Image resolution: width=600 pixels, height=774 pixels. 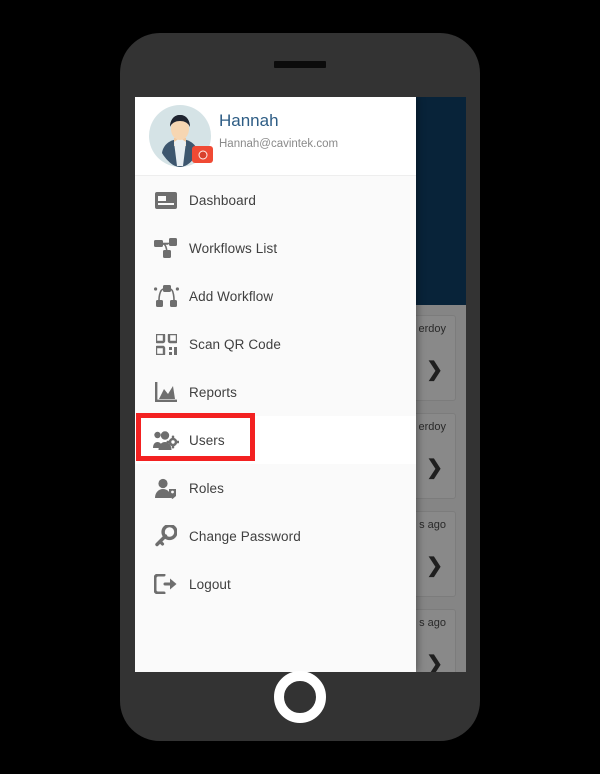 What do you see at coordinates (235, 344) in the screenshot?
I see `sidebar-item-label: Scan QR Code` at bounding box center [235, 344].